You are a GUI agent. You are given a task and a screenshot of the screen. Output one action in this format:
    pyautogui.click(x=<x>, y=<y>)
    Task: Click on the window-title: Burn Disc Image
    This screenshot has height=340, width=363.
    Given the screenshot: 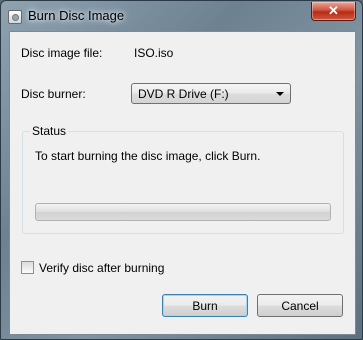 What is the action you would take?
    pyautogui.click(x=76, y=15)
    